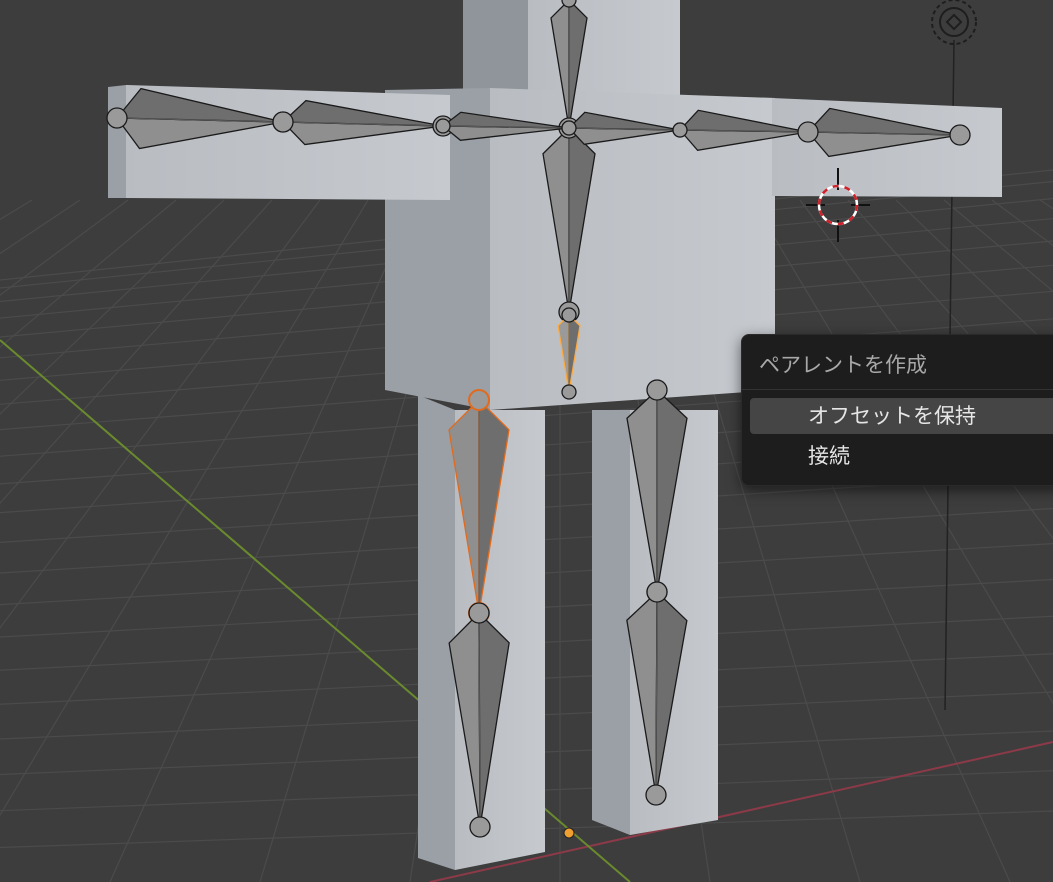  I want to click on parent-popup-menu: ペアレントを作成 オフセットを保持 接続, so click(897, 410).